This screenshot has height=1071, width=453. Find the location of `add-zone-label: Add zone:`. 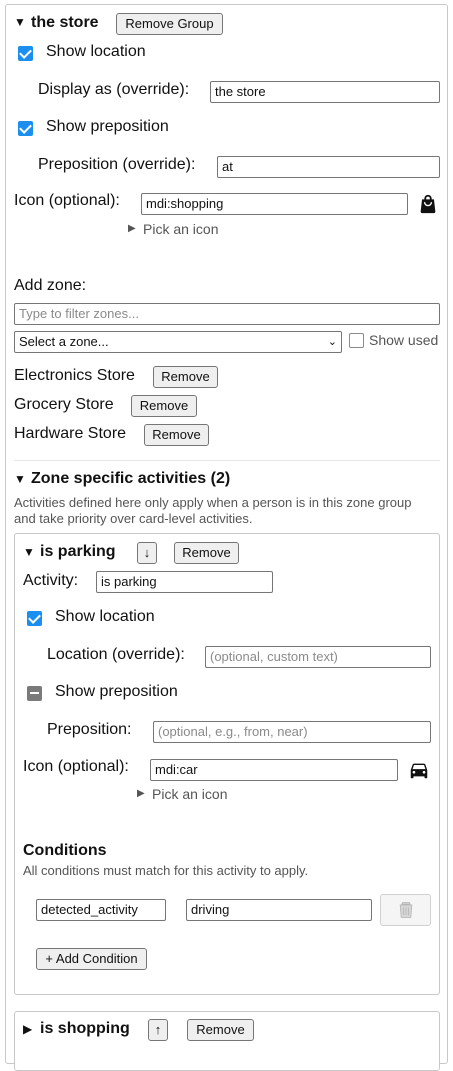

add-zone-label: Add zone: is located at coordinates (50, 285).